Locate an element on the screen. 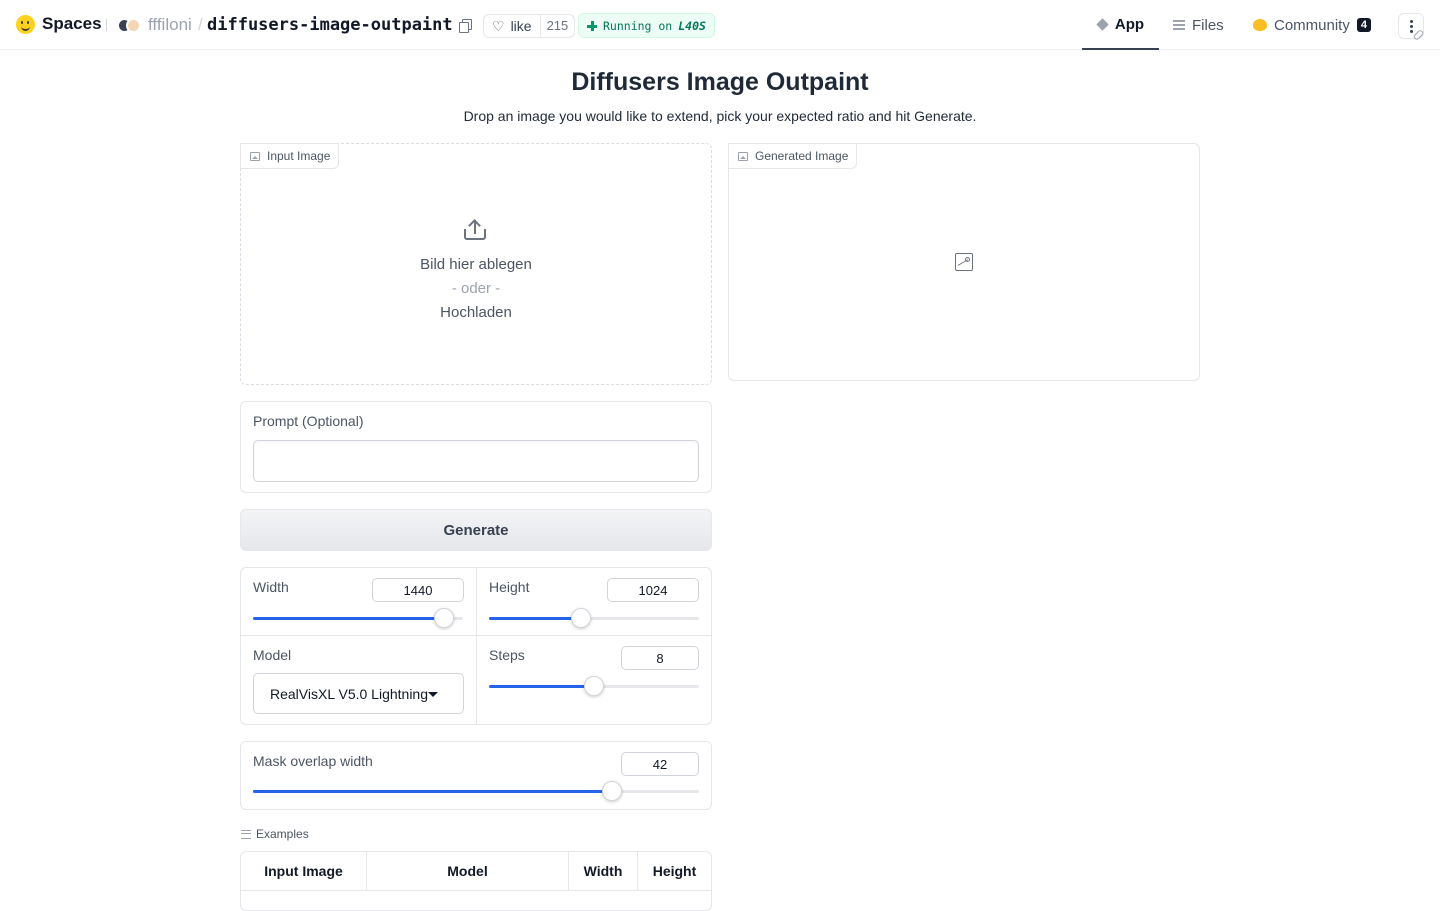  upload-text: Hochladen is located at coordinates (476, 312).